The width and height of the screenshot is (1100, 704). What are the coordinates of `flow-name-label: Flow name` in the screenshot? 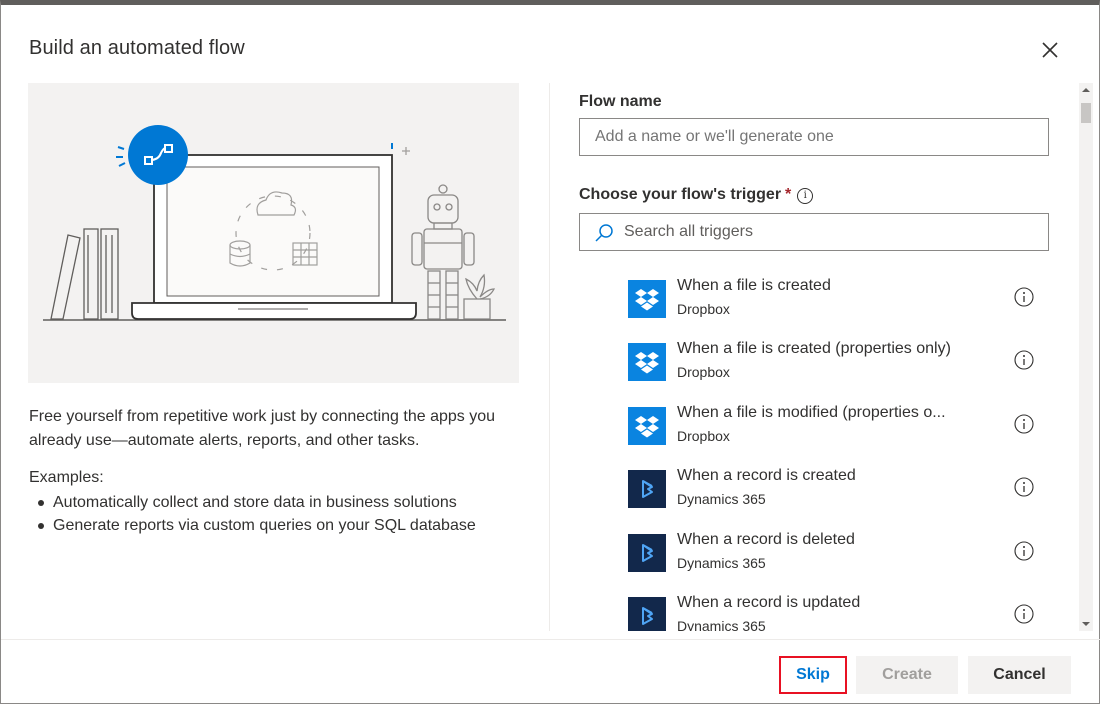 It's located at (620, 101).